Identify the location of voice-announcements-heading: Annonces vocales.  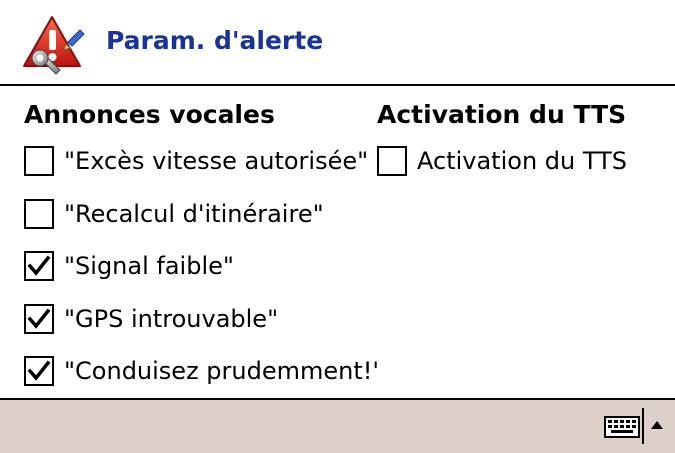
(149, 114).